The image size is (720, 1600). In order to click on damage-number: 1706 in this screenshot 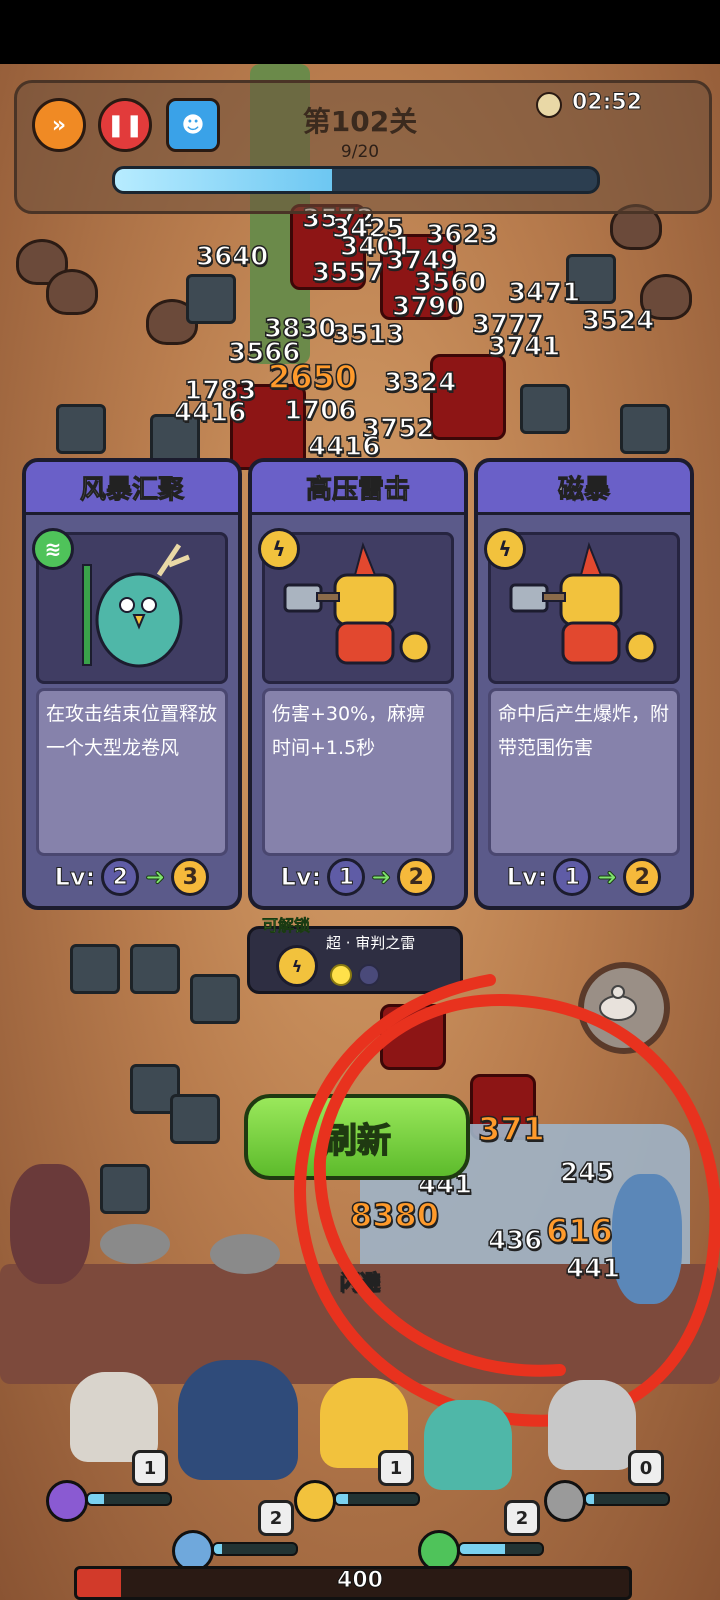, I will do `click(320, 411)`.